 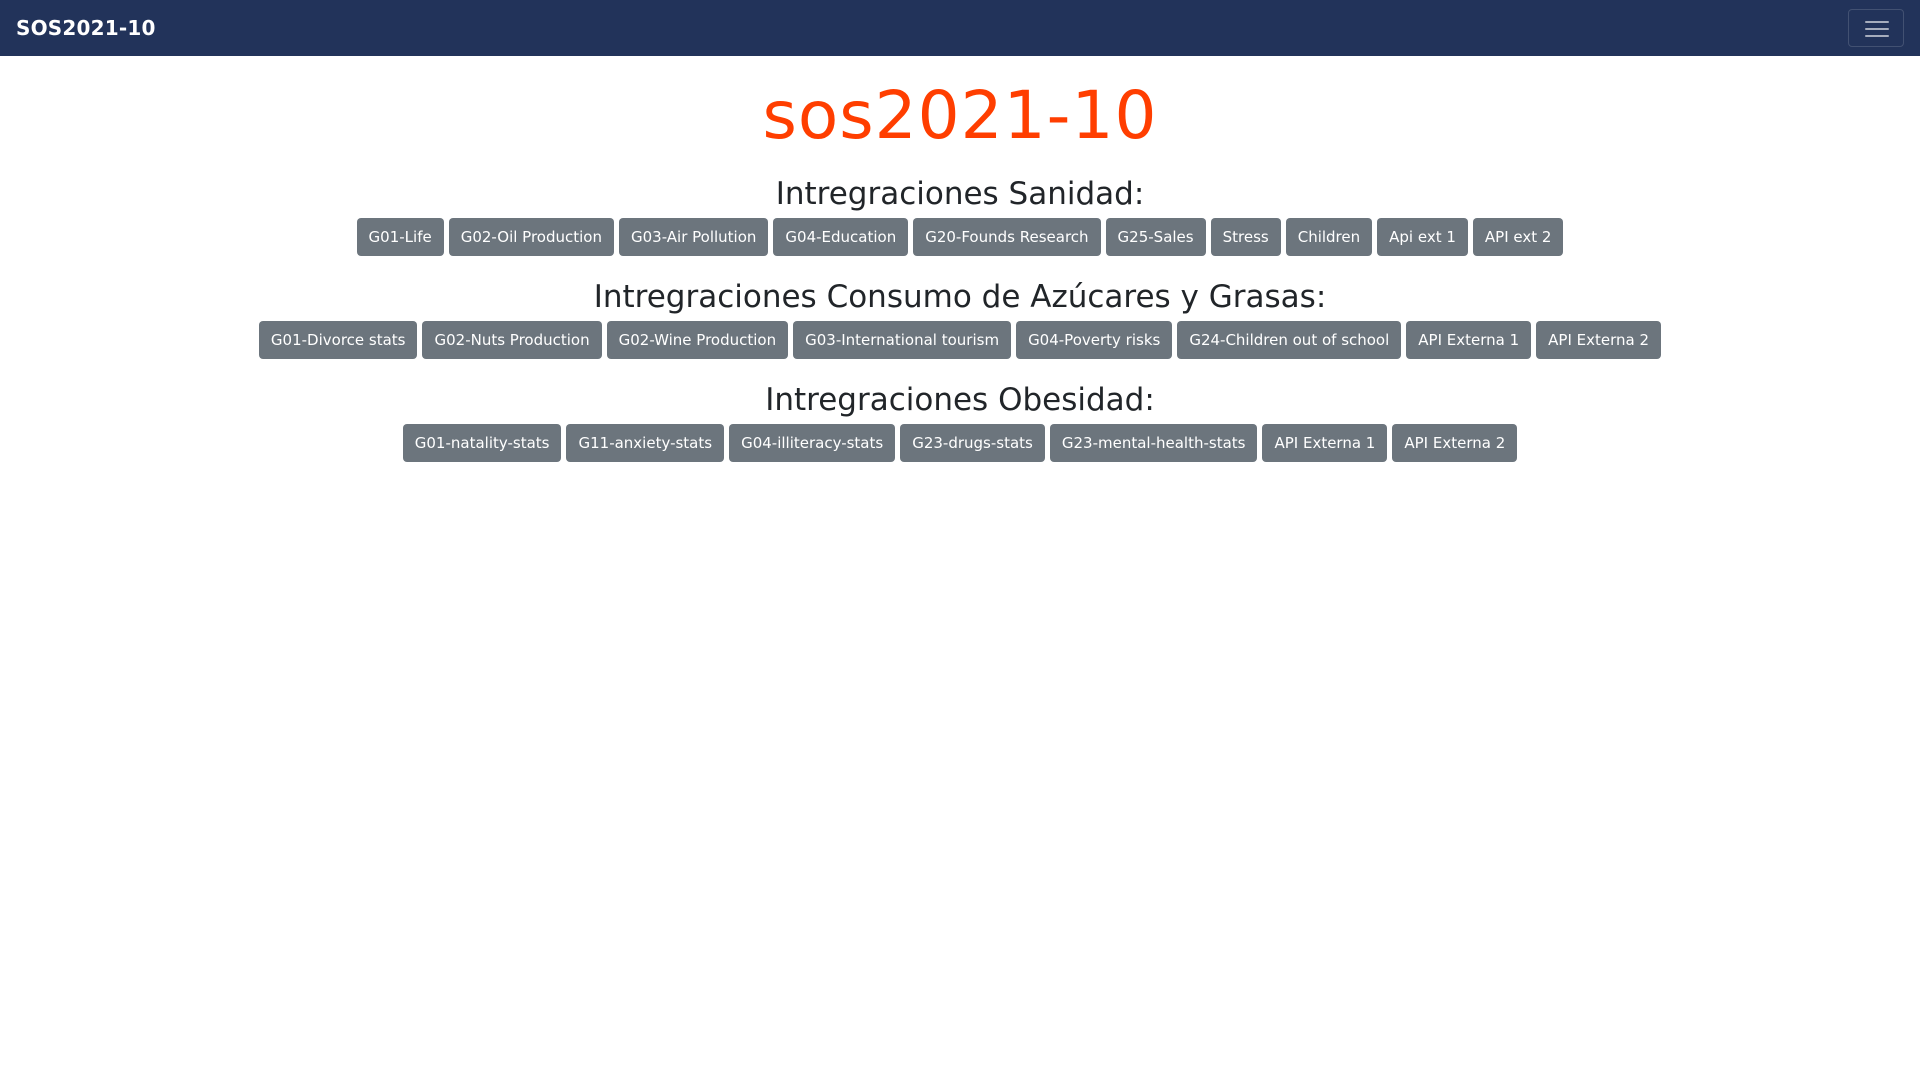 What do you see at coordinates (1007, 237) in the screenshot?
I see `integration-button-g20-founds-research: G20-Founds Research` at bounding box center [1007, 237].